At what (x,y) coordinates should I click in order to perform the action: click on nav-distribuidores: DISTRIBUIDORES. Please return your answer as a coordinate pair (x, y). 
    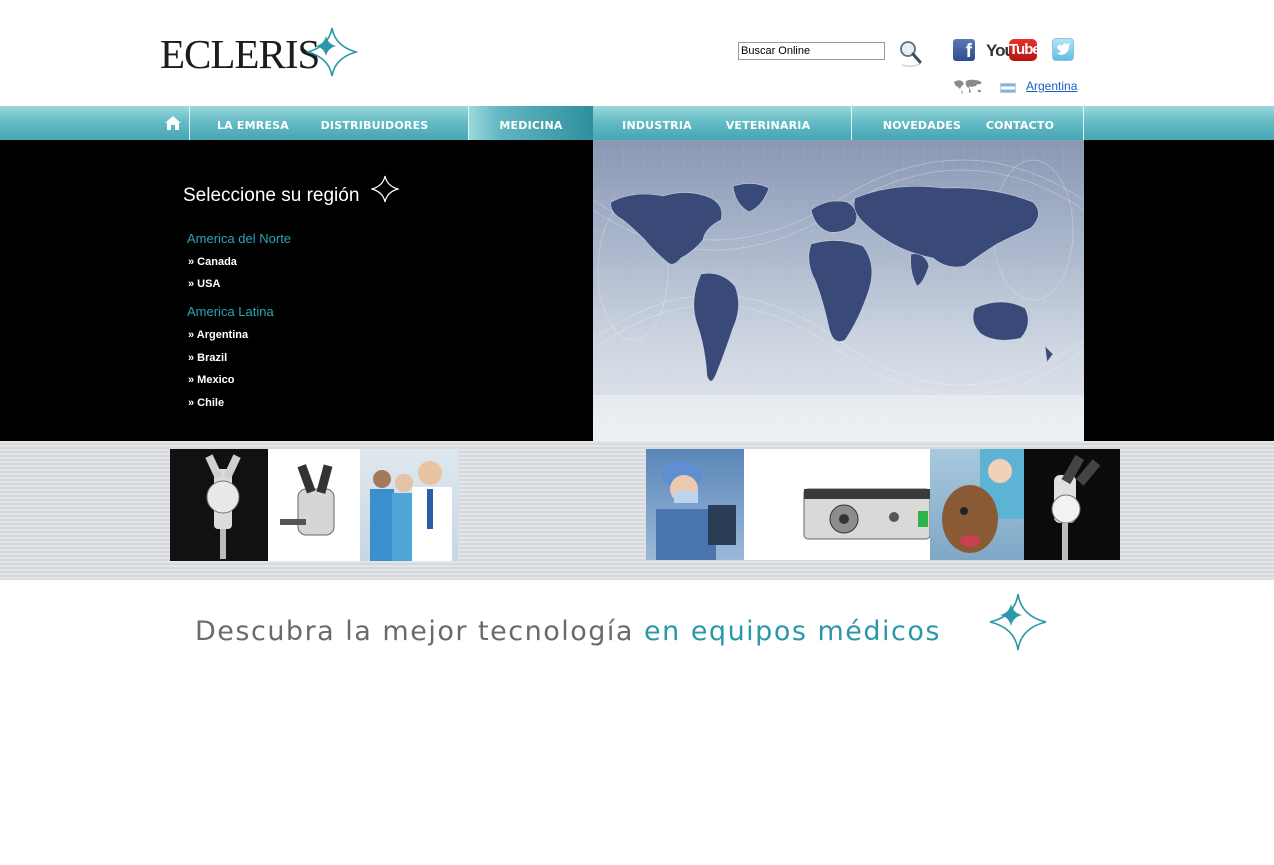
    Looking at the image, I should click on (374, 123).